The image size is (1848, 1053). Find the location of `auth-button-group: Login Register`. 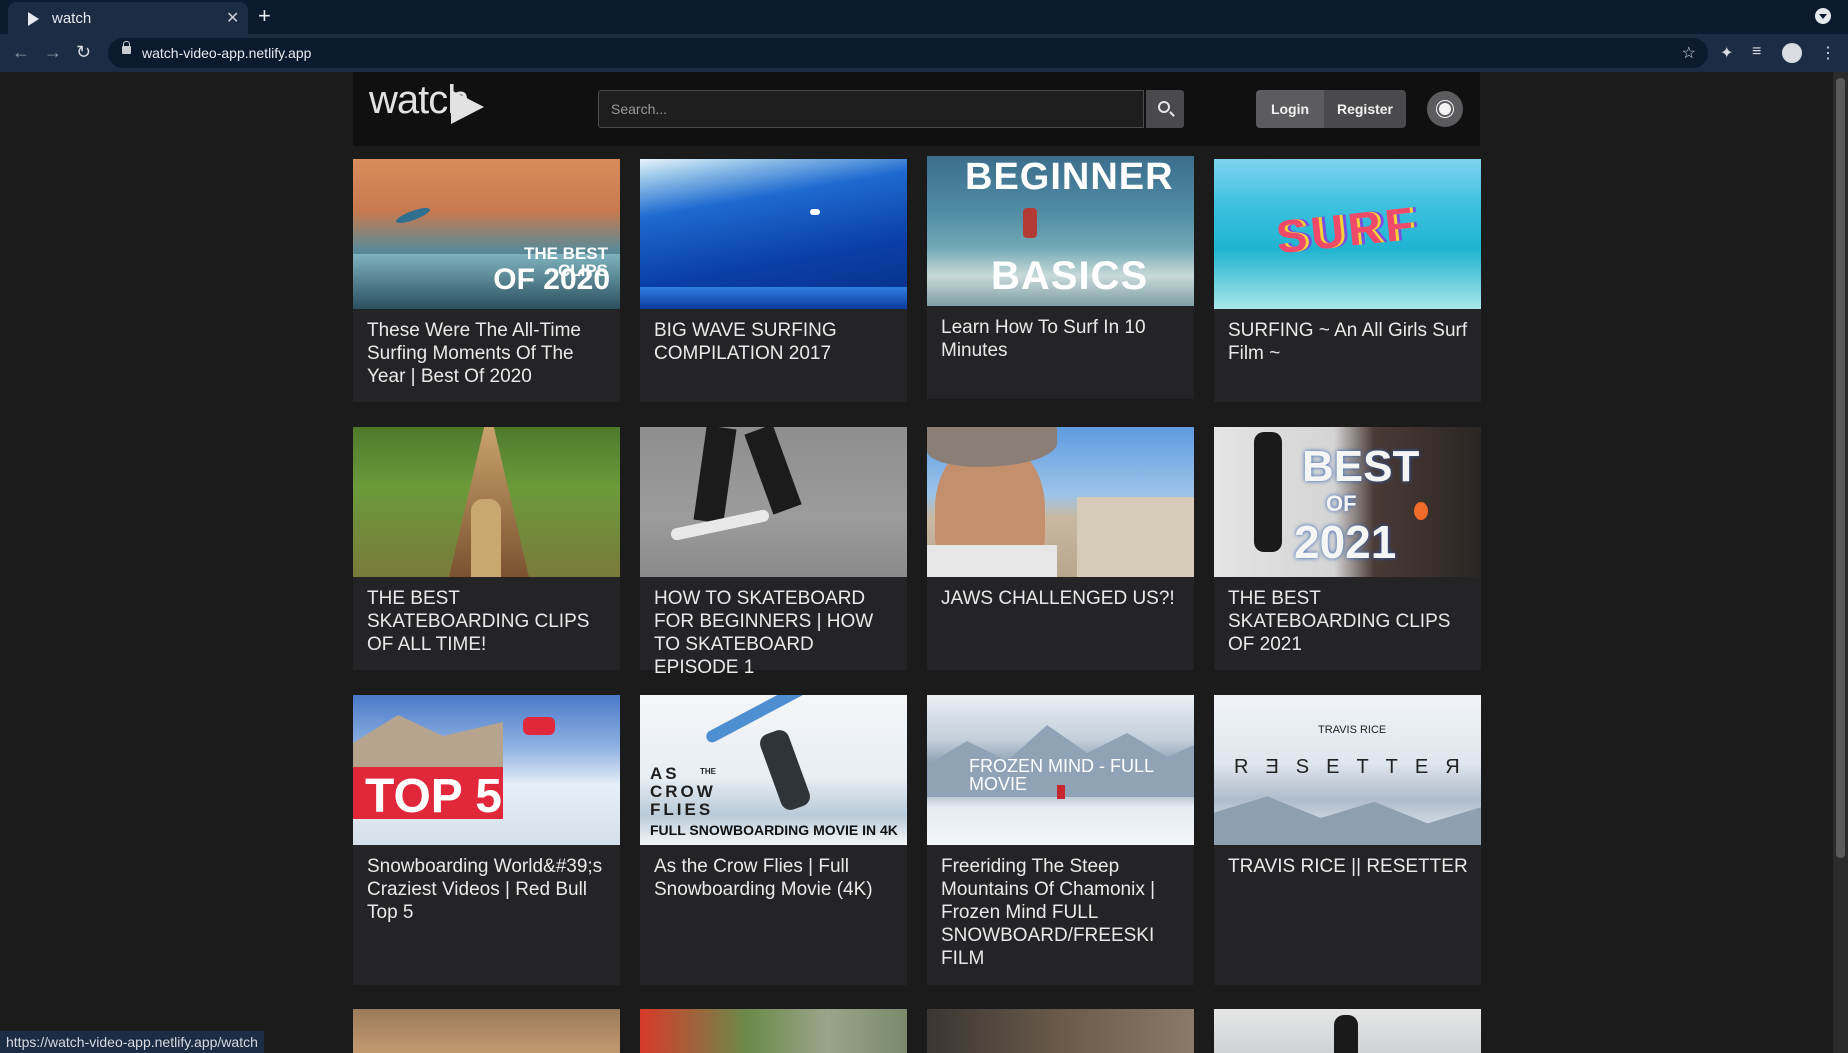

auth-button-group: Login Register is located at coordinates (1331, 109).